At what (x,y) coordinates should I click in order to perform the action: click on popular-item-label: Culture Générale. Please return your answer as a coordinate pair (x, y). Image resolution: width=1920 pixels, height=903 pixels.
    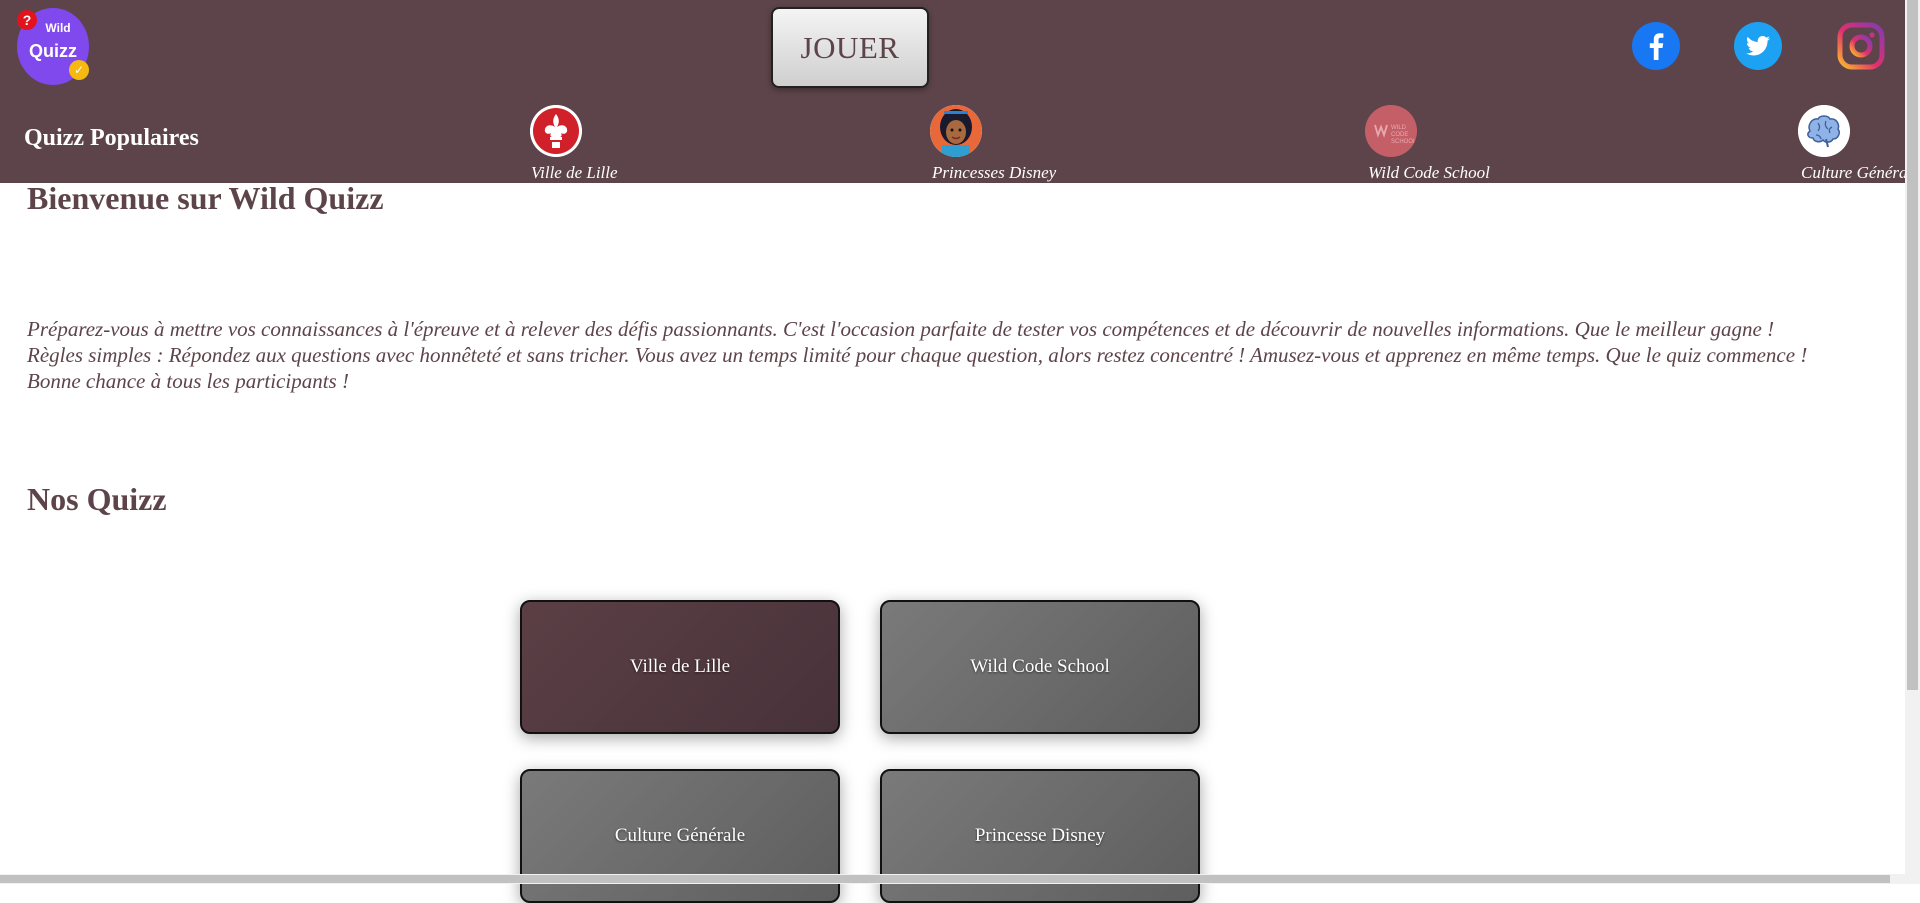
    Looking at the image, I should click on (1853, 172).